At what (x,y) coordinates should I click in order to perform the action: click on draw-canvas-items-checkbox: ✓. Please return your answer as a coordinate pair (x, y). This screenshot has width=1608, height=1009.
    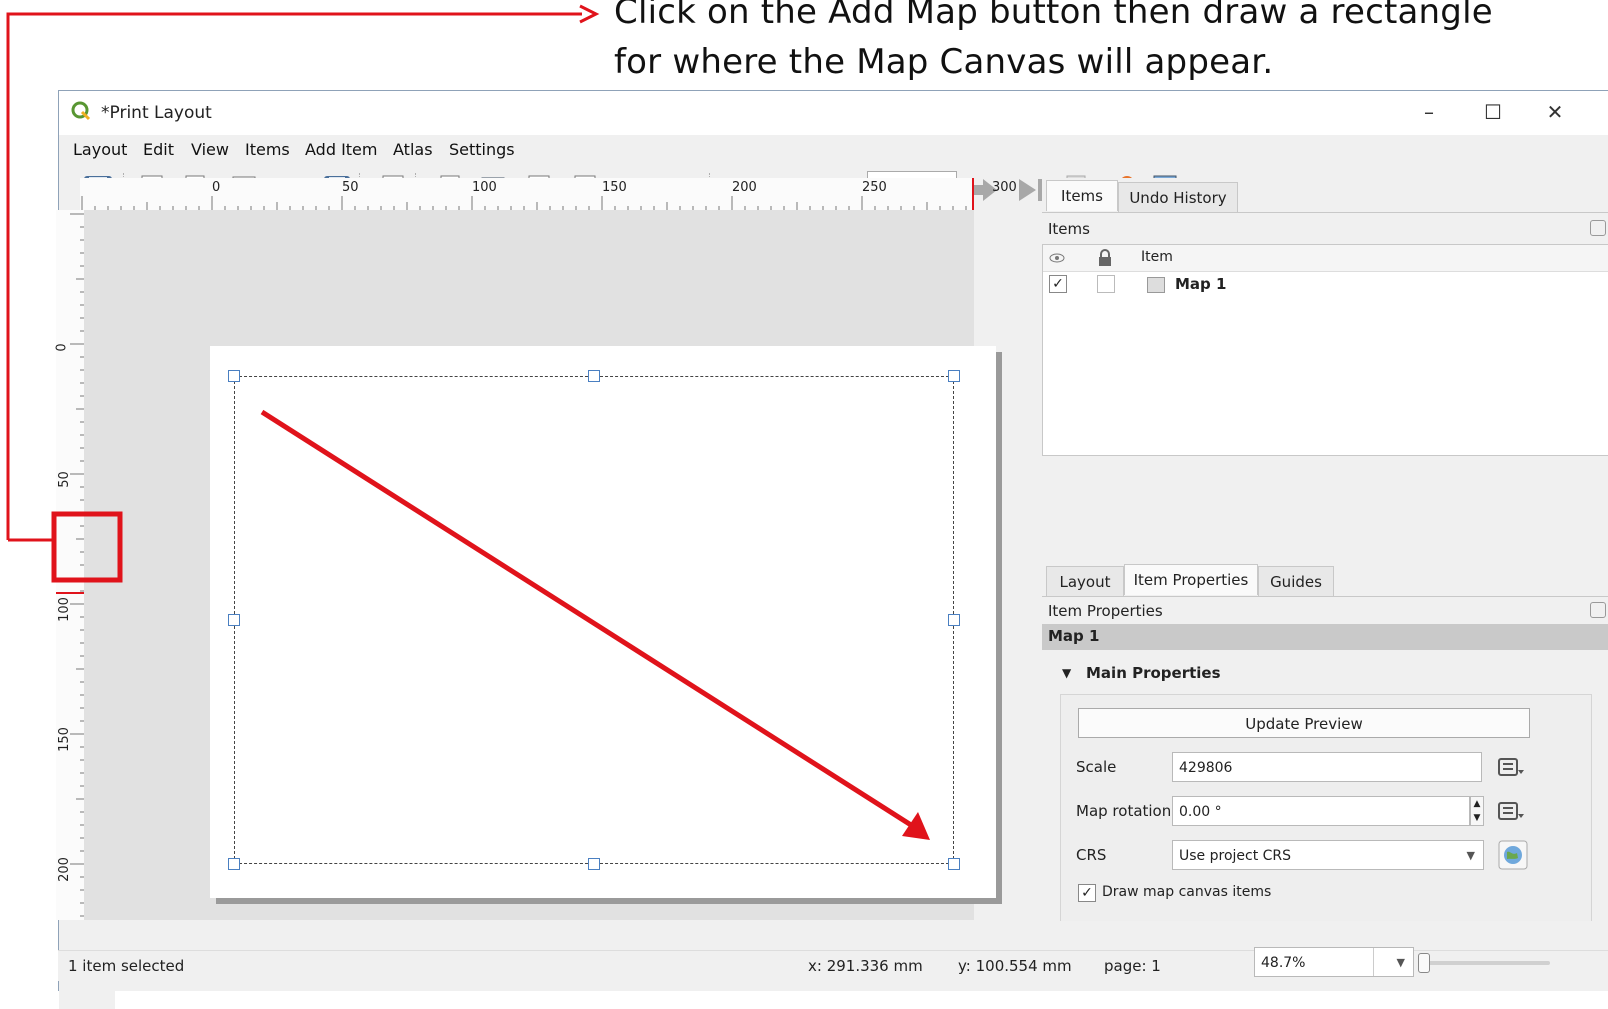
    Looking at the image, I should click on (1087, 893).